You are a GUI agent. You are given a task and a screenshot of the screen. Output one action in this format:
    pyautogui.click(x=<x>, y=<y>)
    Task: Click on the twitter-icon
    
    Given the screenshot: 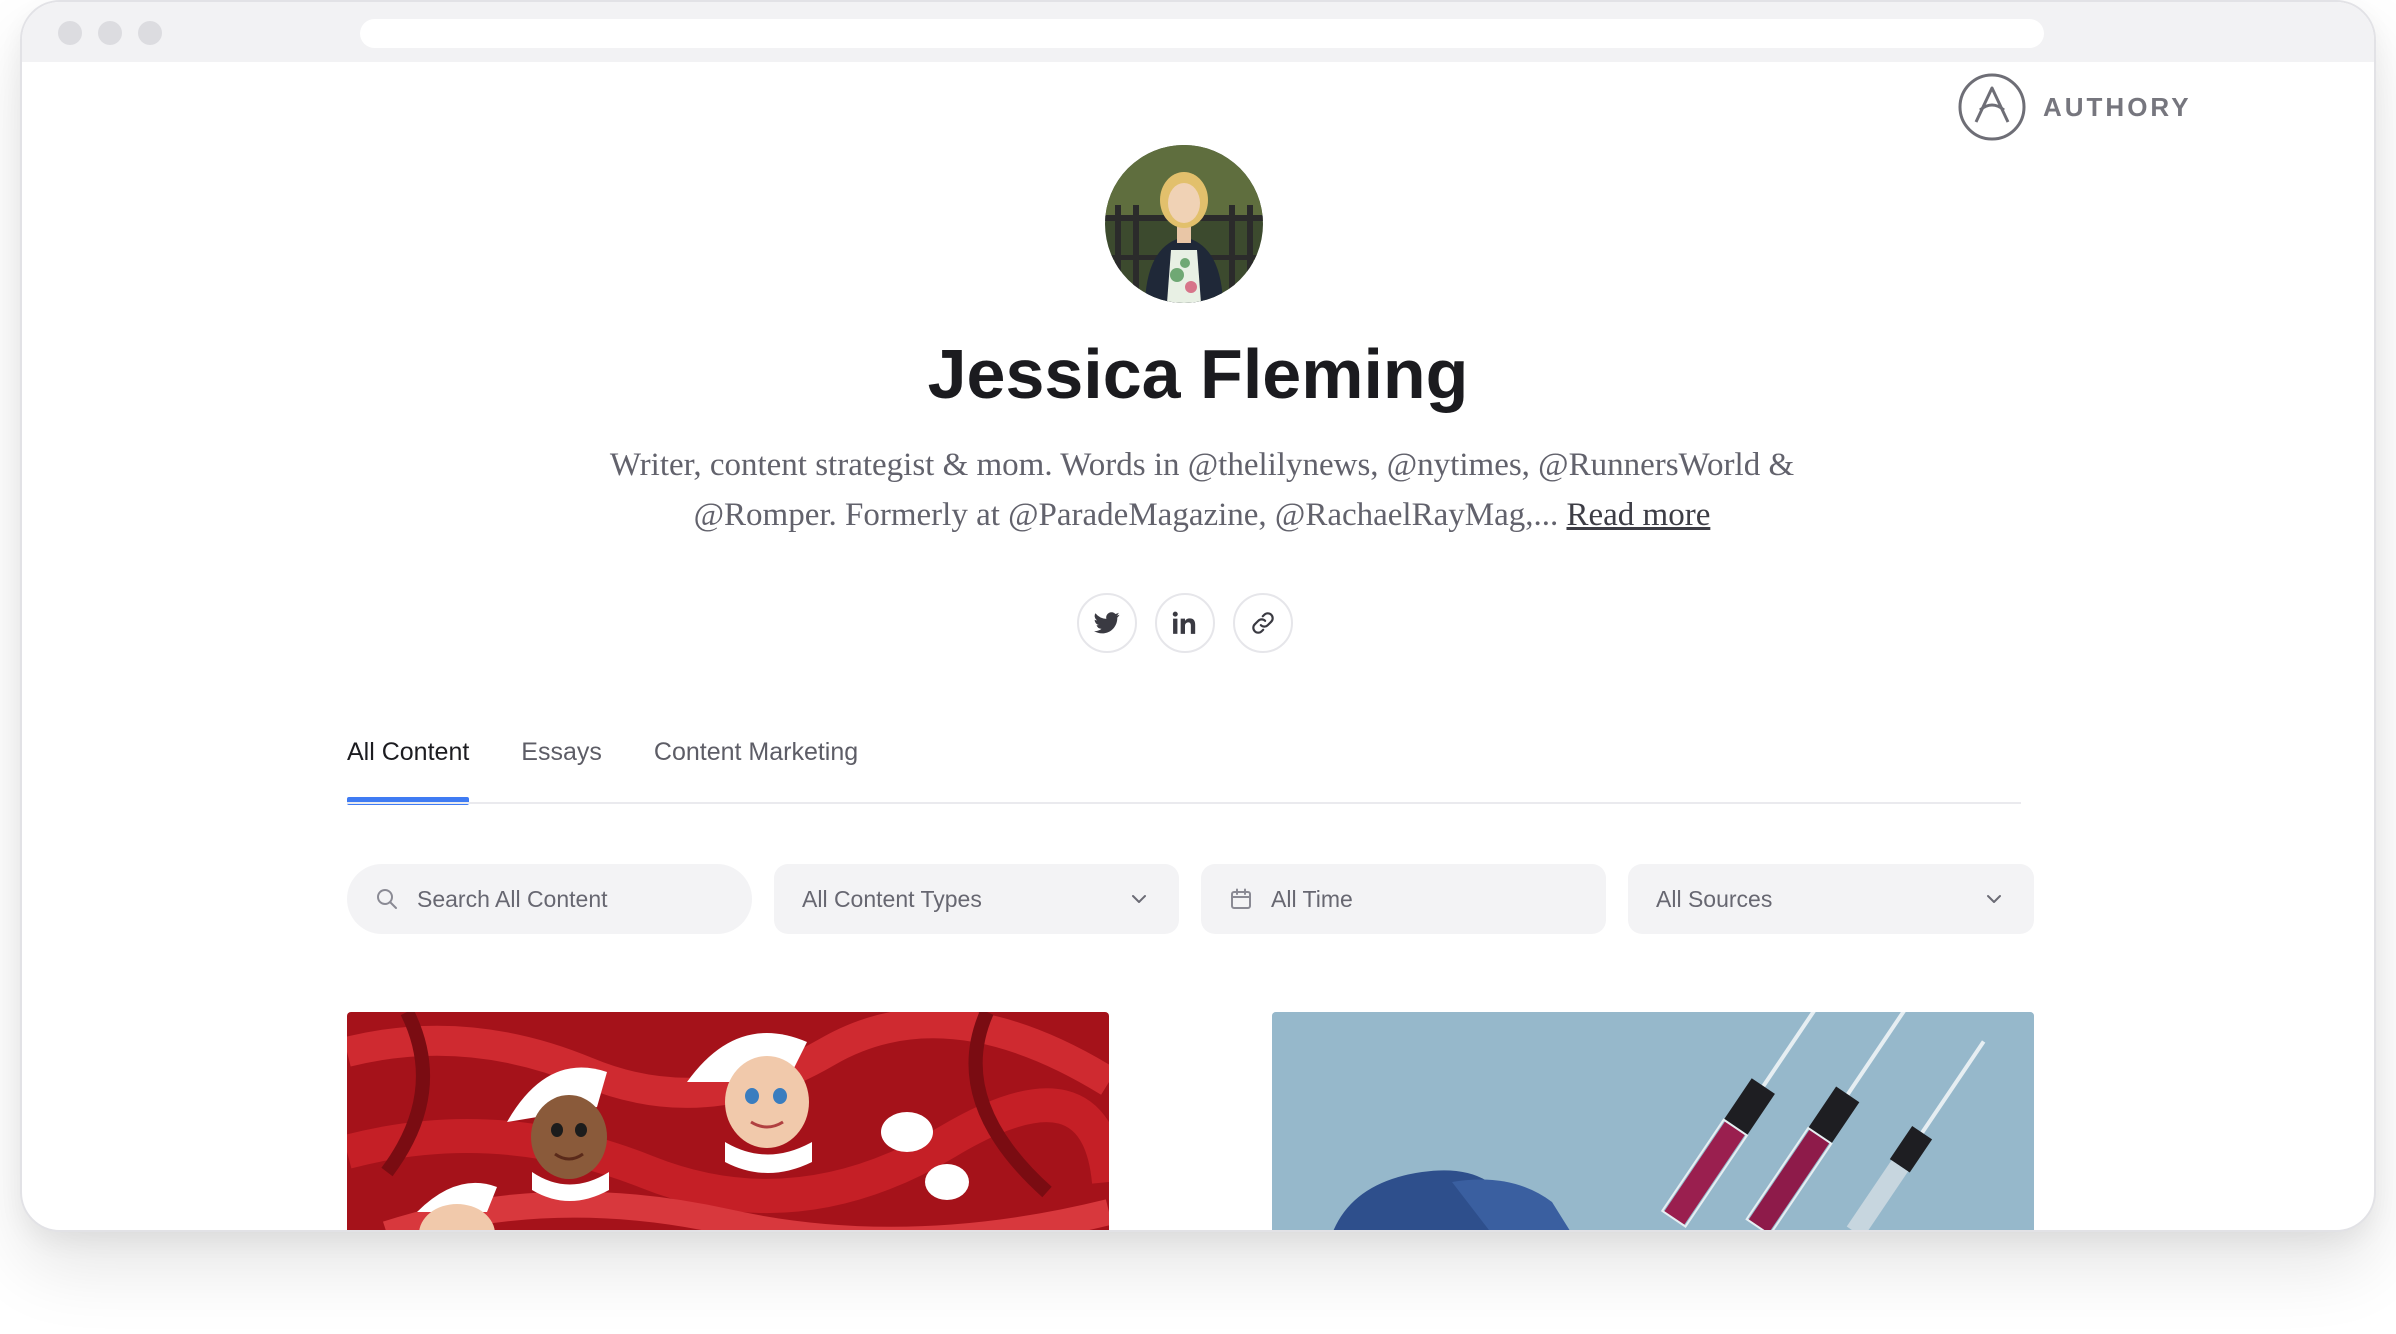 What is the action you would take?
    pyautogui.click(x=1107, y=623)
    